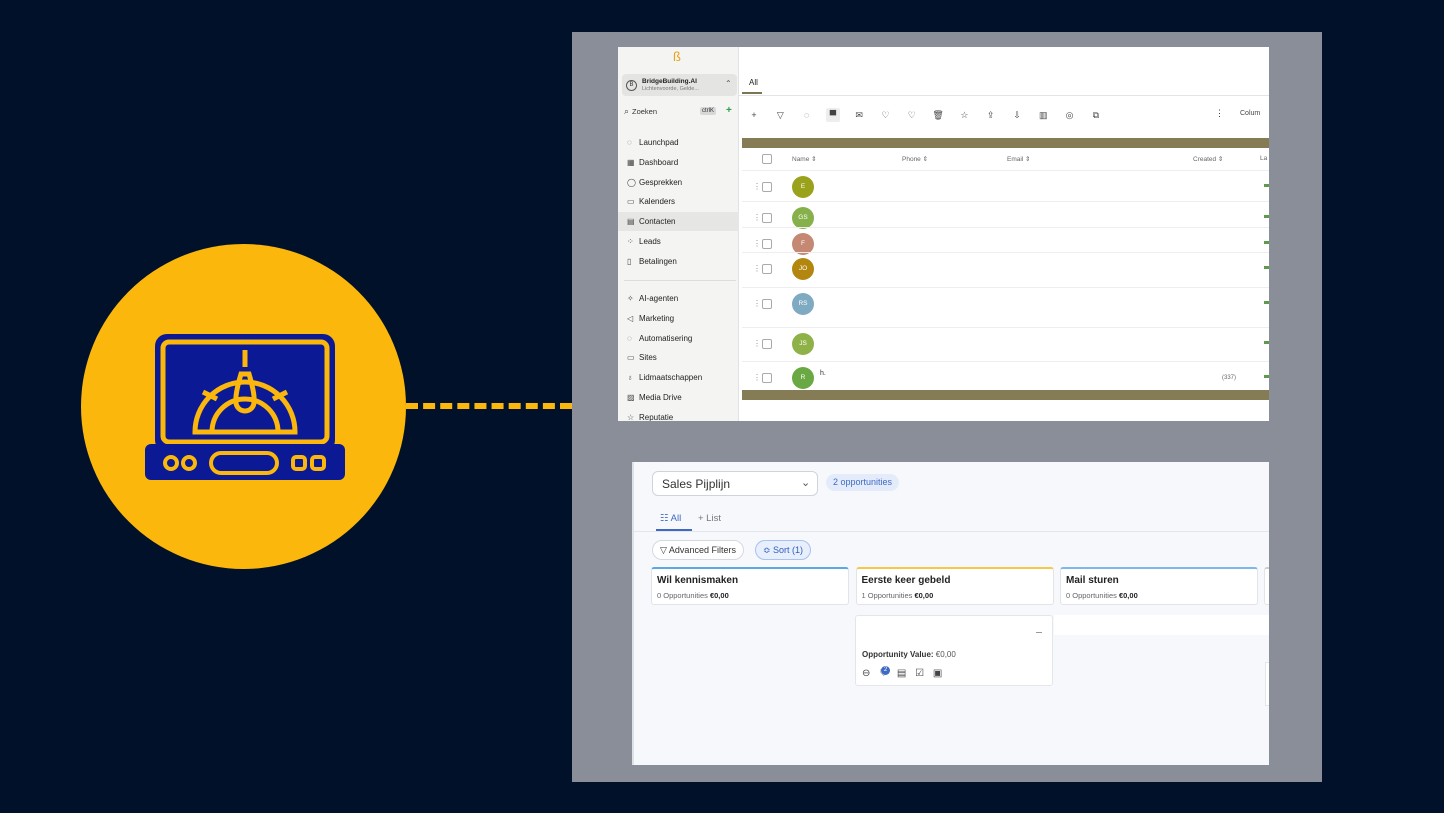 This screenshot has width=1444, height=813. I want to click on more-options-icon: ⋮, so click(1219, 113).